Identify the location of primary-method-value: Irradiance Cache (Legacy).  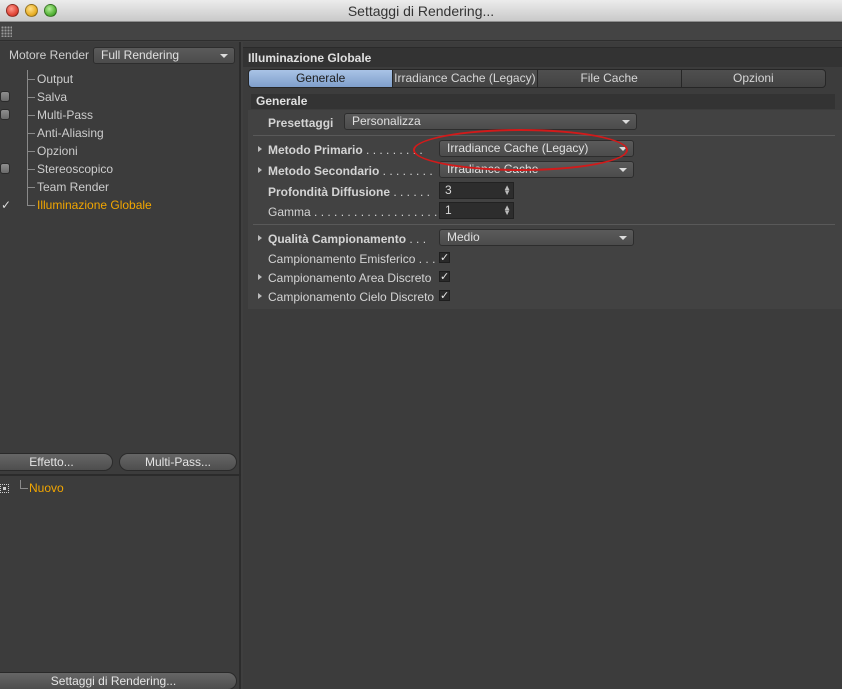
(518, 148).